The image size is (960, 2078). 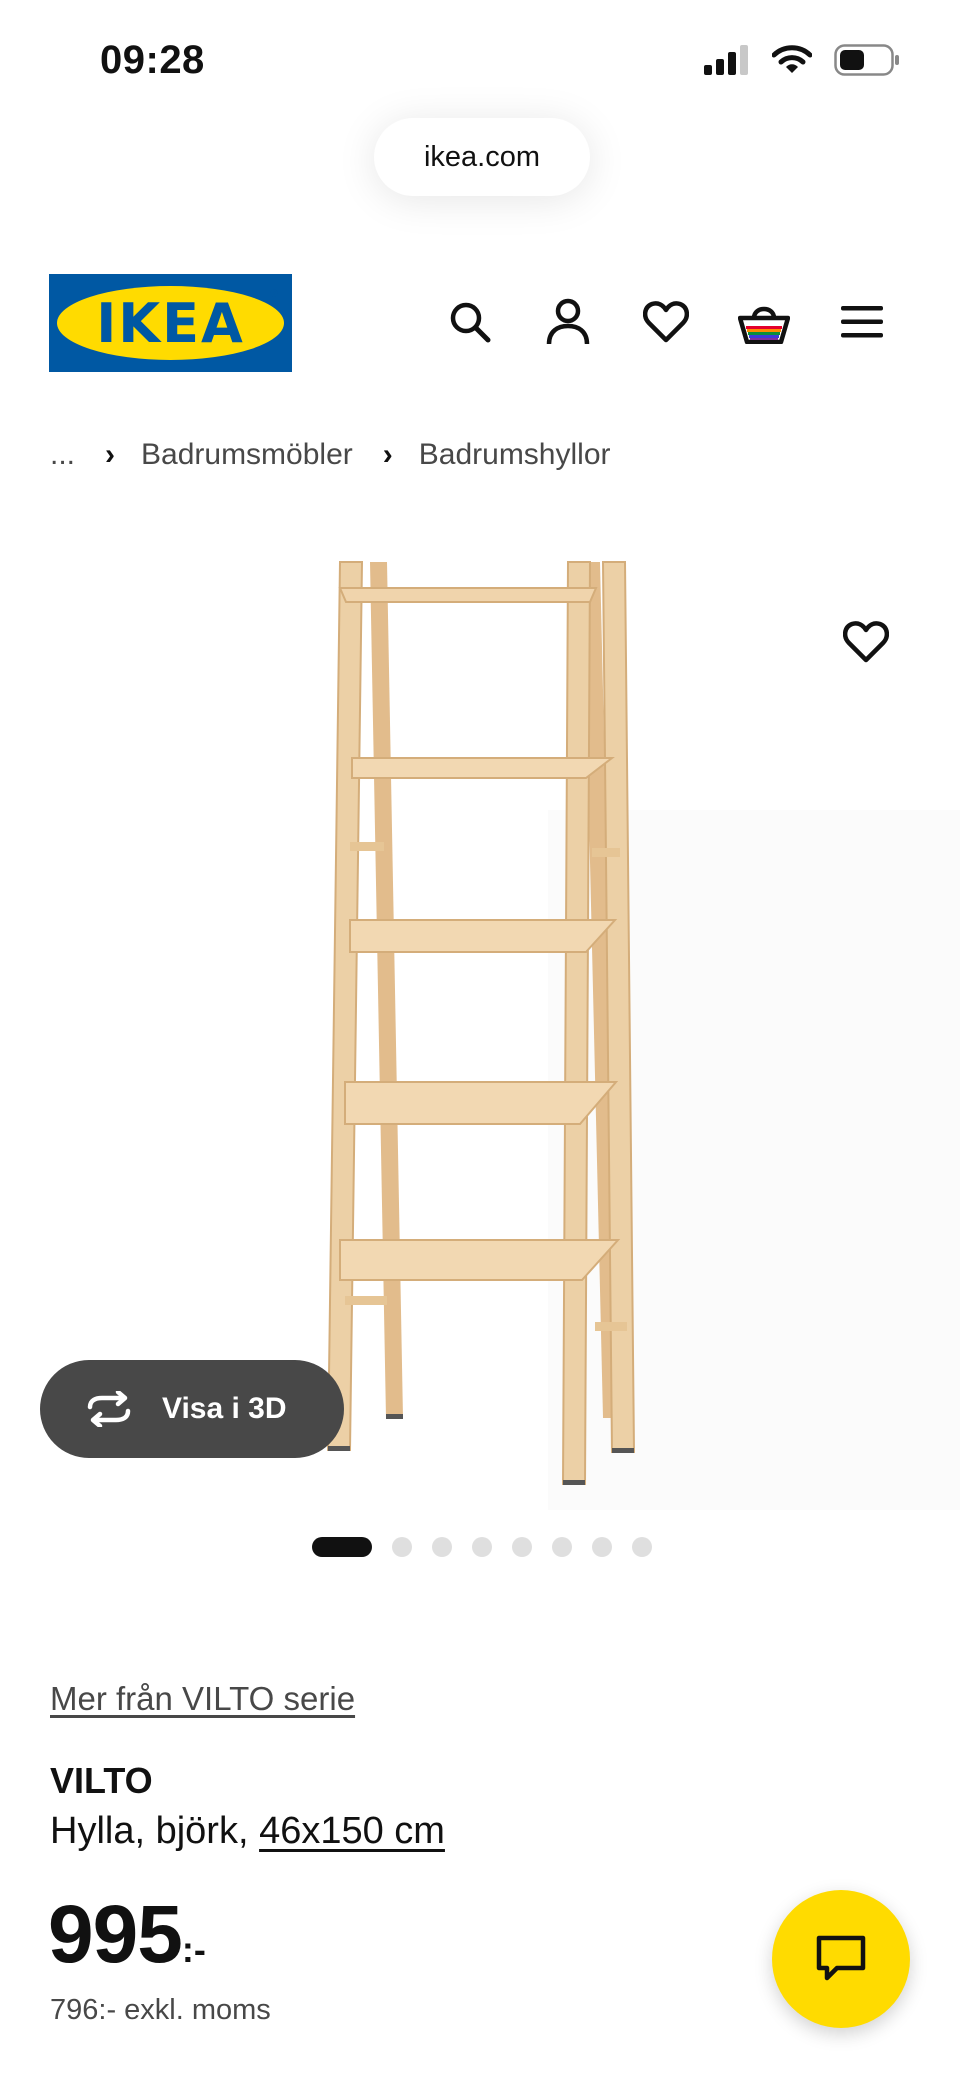 I want to click on image-carousel-indicator, so click(x=482, y=1547).